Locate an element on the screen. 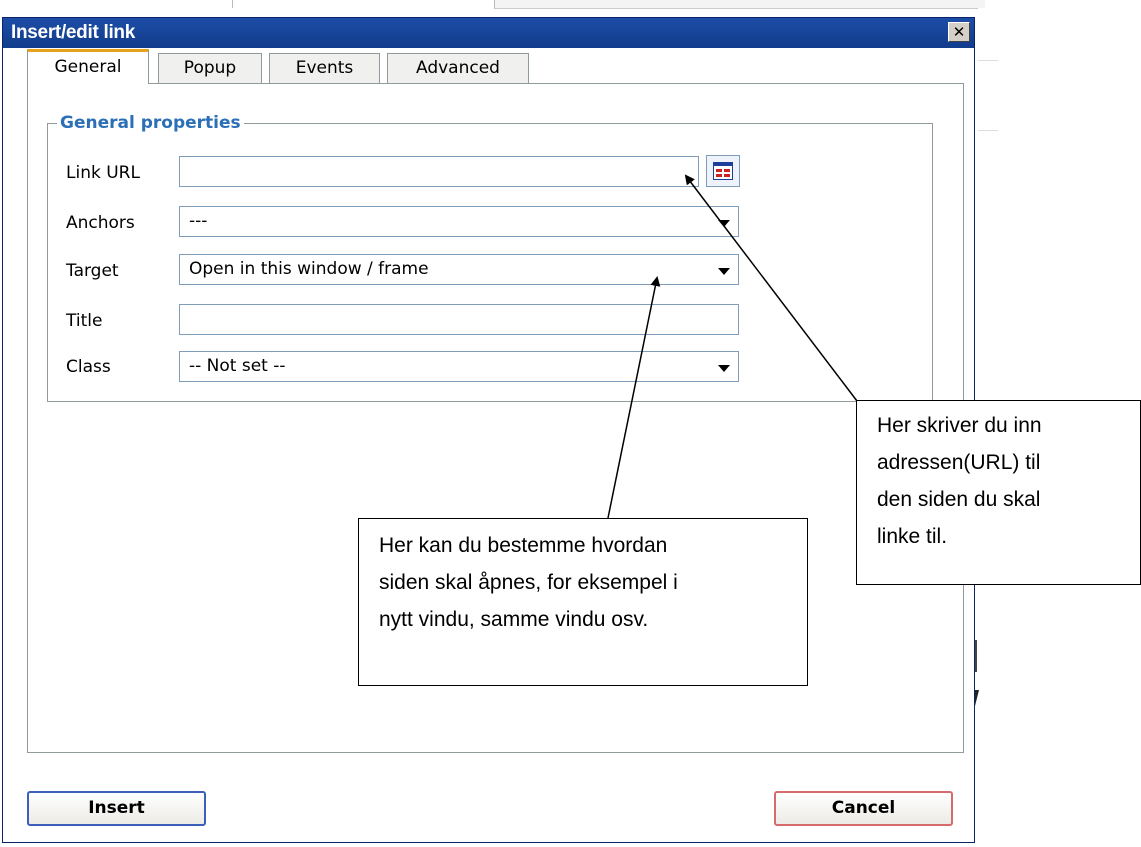 This screenshot has height=847, width=1141. tab-advanced: Advanced is located at coordinates (458, 68).